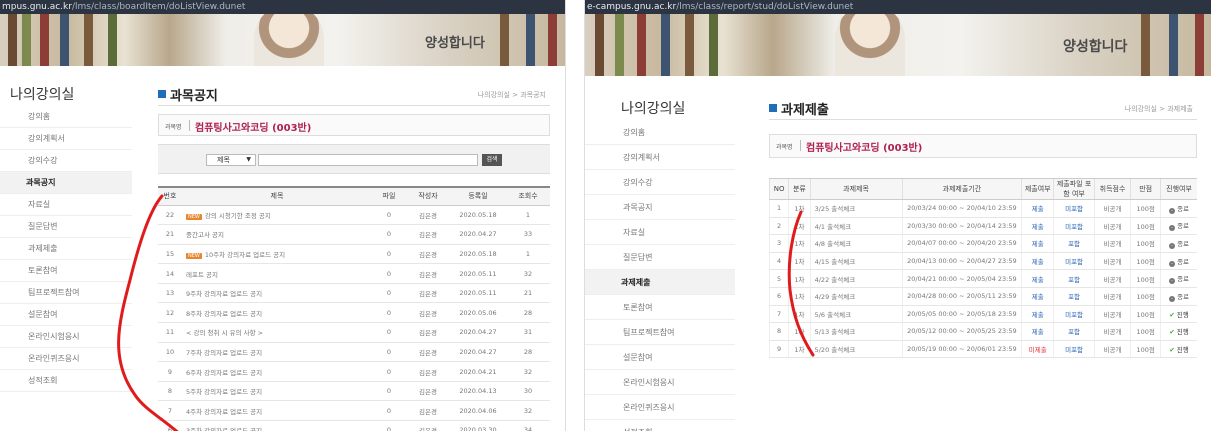 This screenshot has height=431, width=1211. Describe the element at coordinates (224, 333) in the screenshot. I see `notice-title-link: < 강의 청취 시 유의 사항 >` at that location.